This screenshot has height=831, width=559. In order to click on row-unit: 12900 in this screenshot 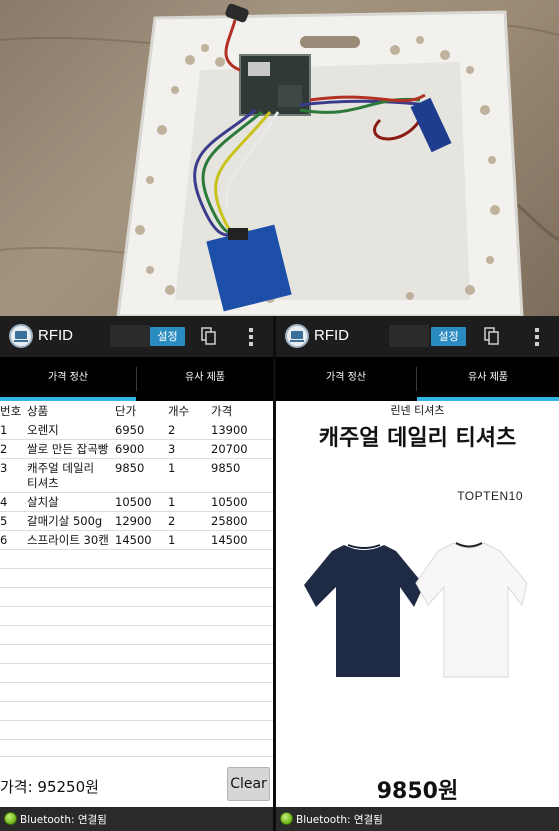, I will do `click(133, 521)`.